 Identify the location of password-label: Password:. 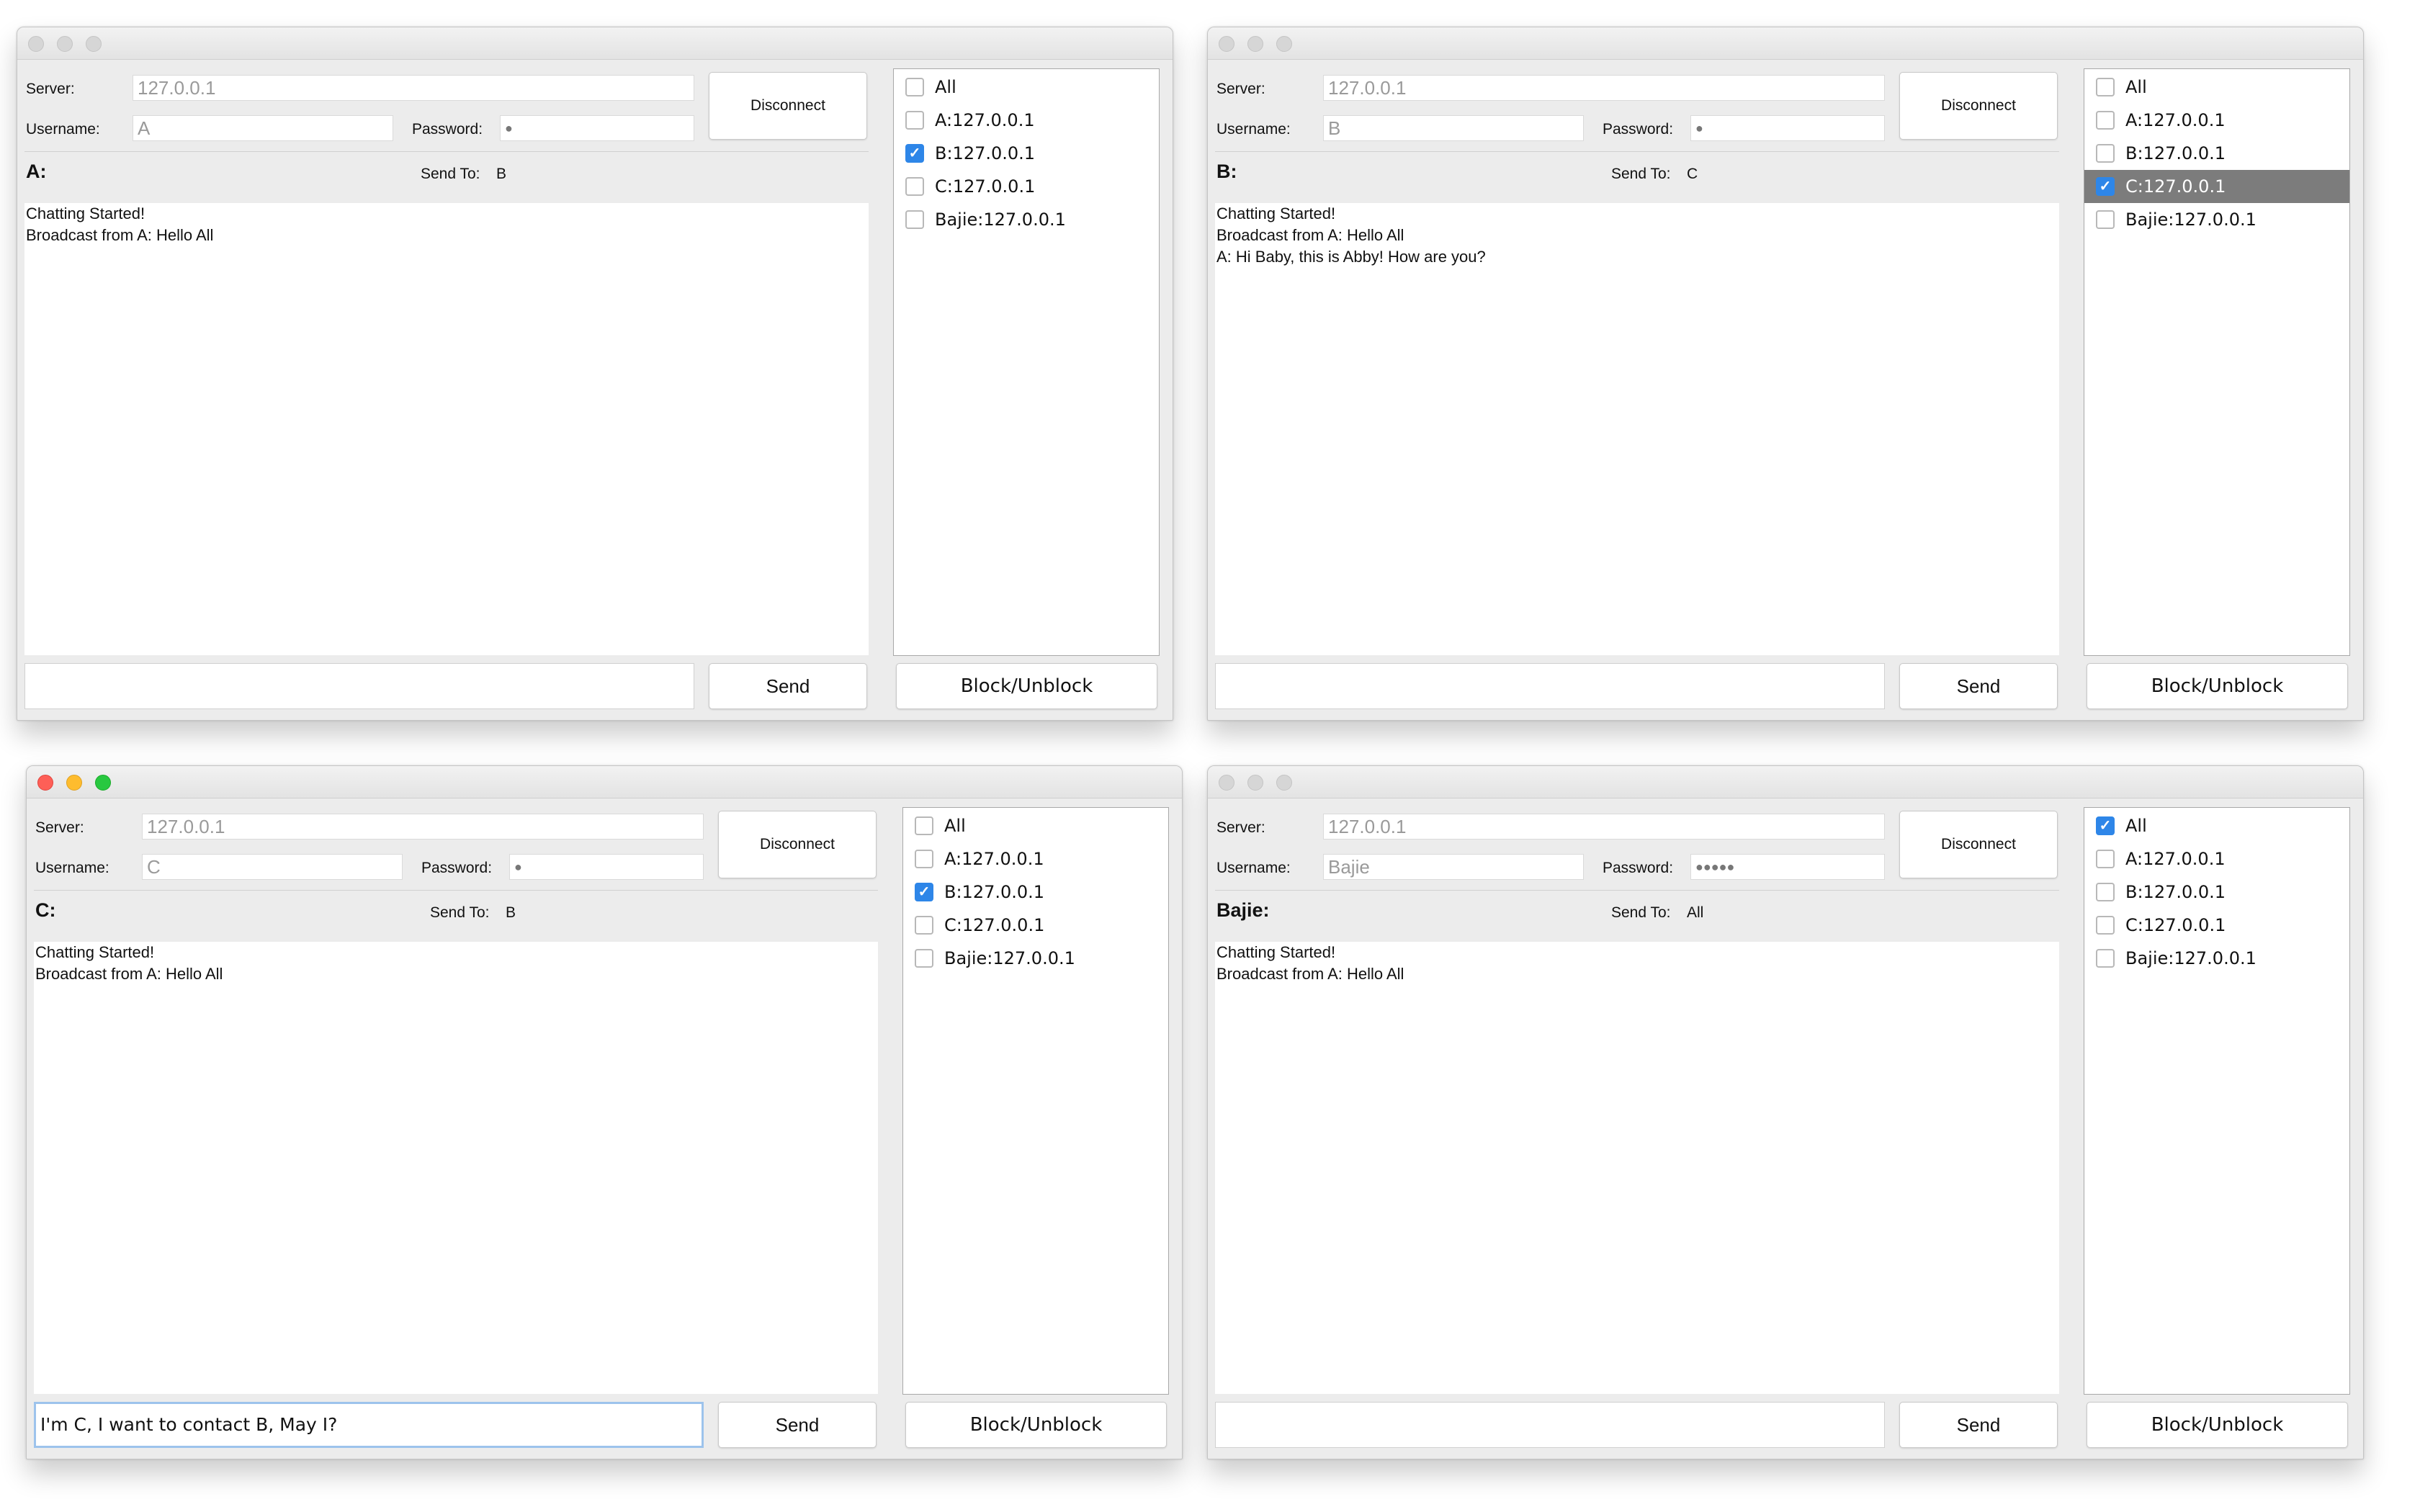
(457, 868).